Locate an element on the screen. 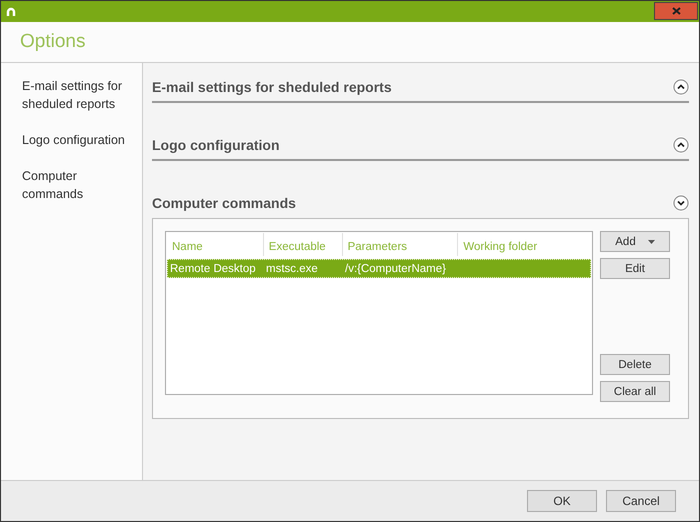 The width and height of the screenshot is (700, 522). close-button is located at coordinates (676, 11).